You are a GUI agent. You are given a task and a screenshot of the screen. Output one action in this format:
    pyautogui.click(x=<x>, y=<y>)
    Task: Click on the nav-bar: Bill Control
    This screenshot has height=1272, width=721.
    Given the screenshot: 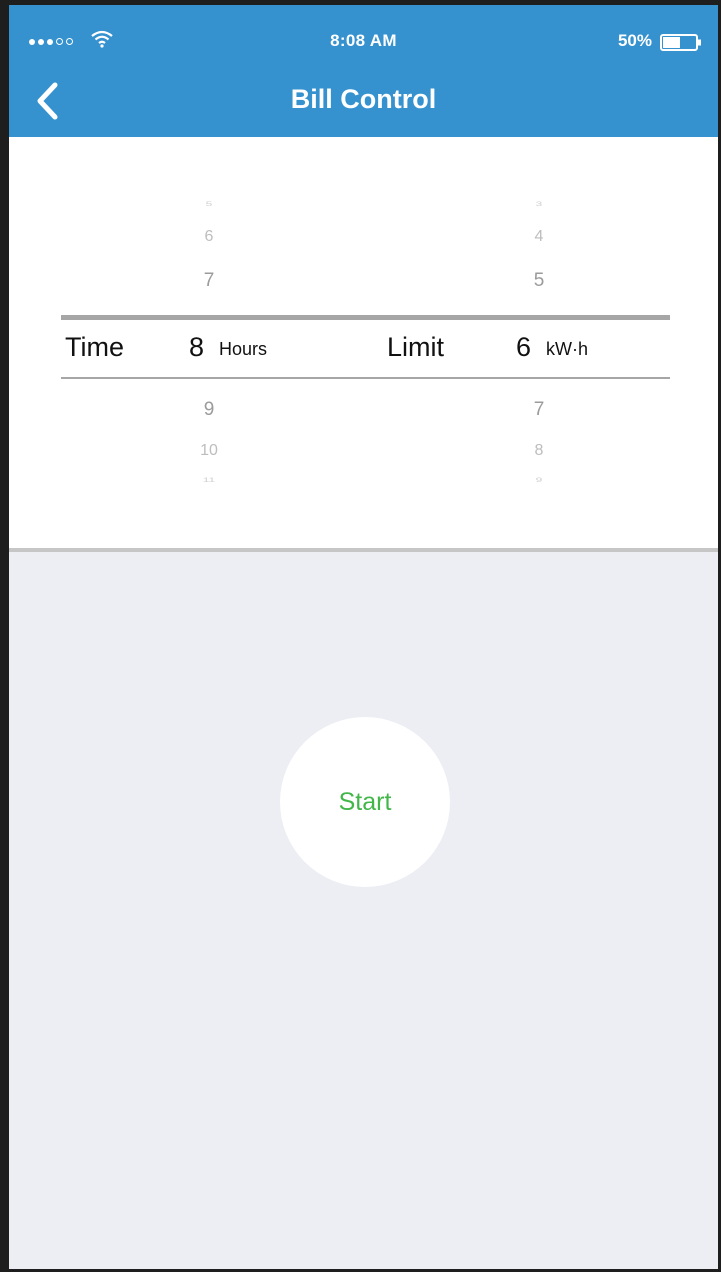 What is the action you would take?
    pyautogui.click(x=363, y=102)
    